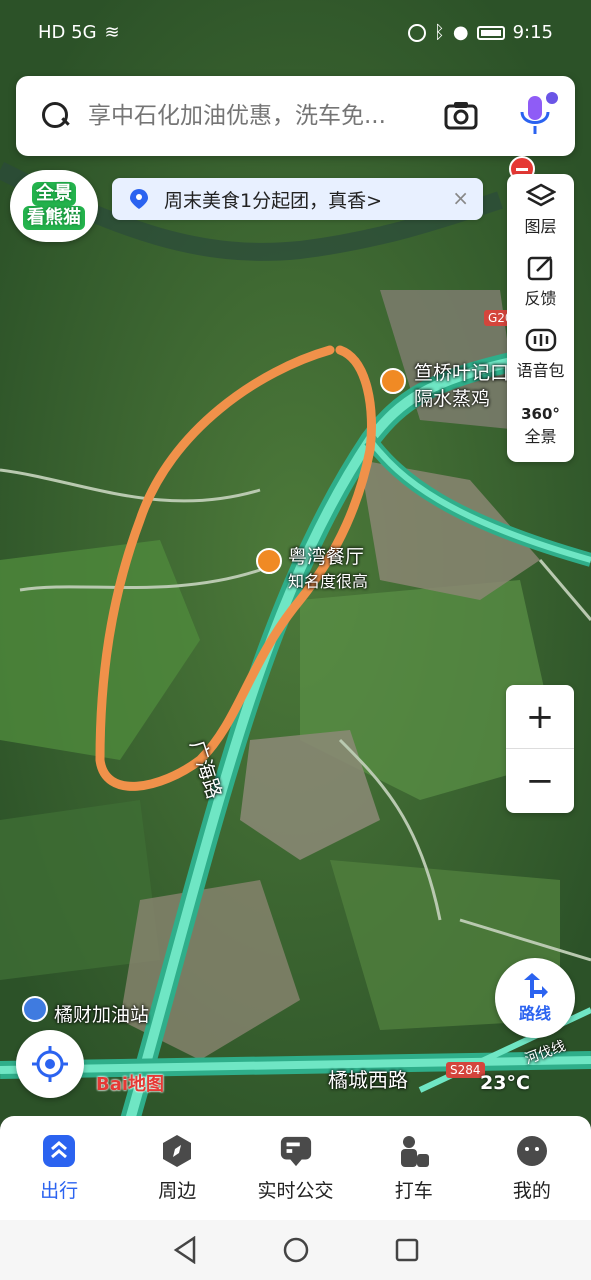 This screenshot has width=591, height=1280. What do you see at coordinates (185, 1250) in the screenshot?
I see `back-icon` at bounding box center [185, 1250].